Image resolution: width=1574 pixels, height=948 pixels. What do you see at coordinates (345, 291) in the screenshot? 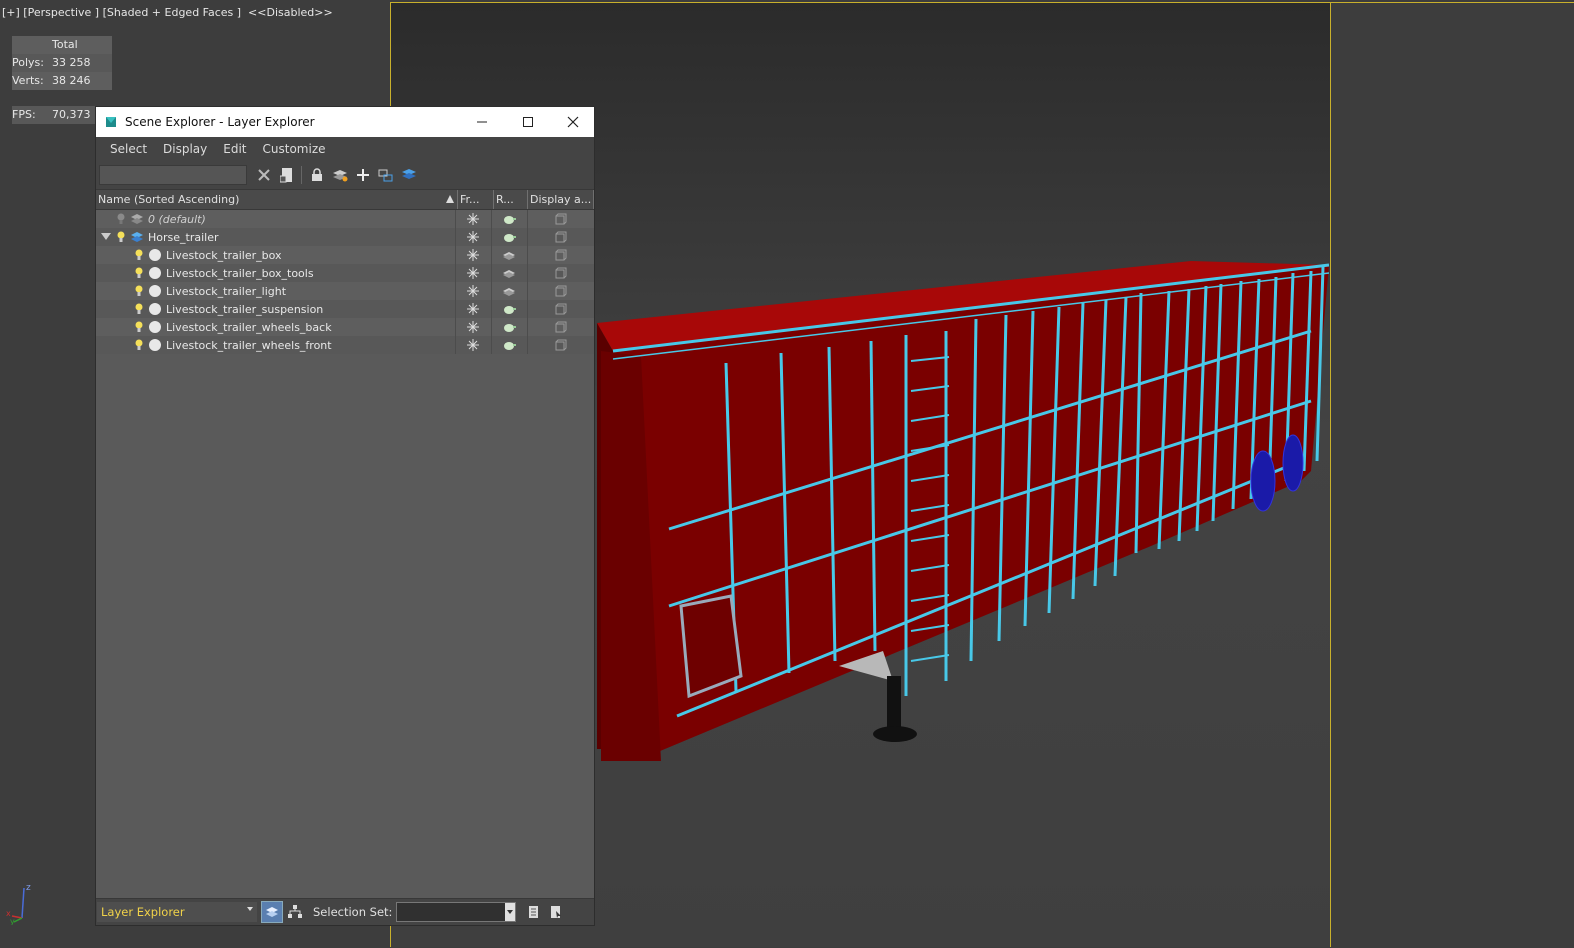
I see `object-row: Livestock_trailer_light` at bounding box center [345, 291].